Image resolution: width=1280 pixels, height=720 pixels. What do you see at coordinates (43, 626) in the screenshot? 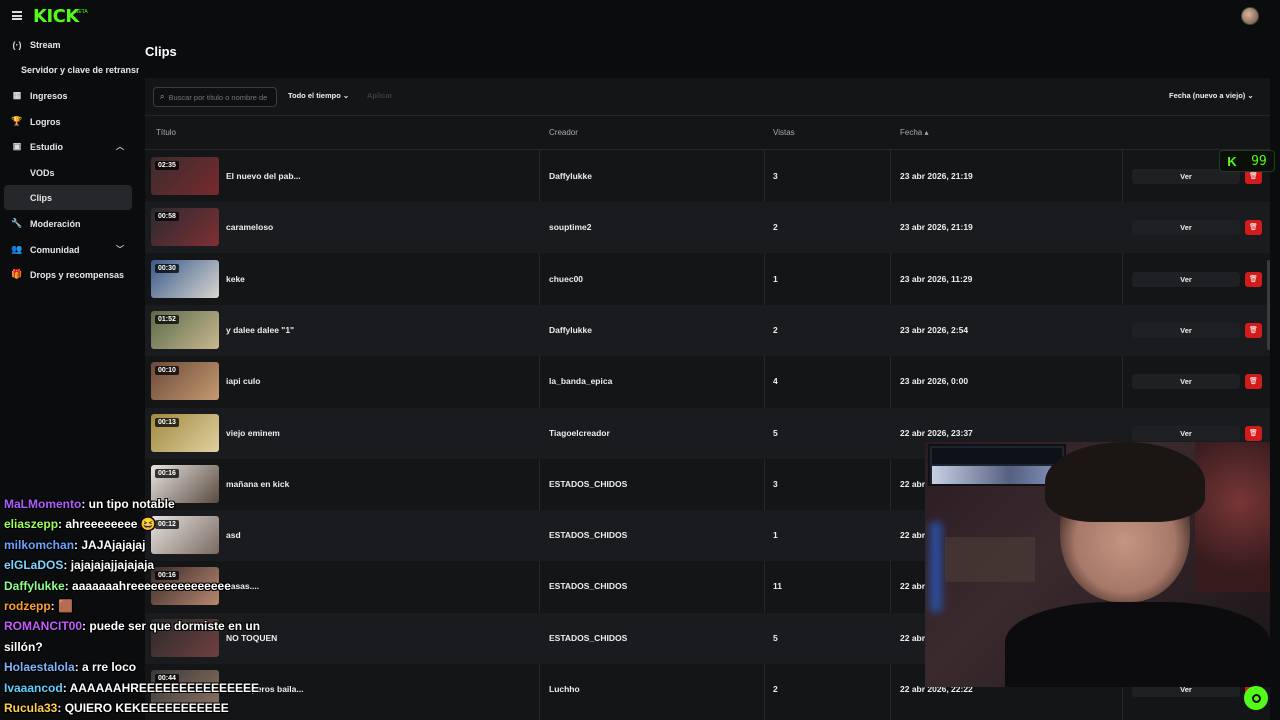
I see `chat-username: ROMANCIT00` at bounding box center [43, 626].